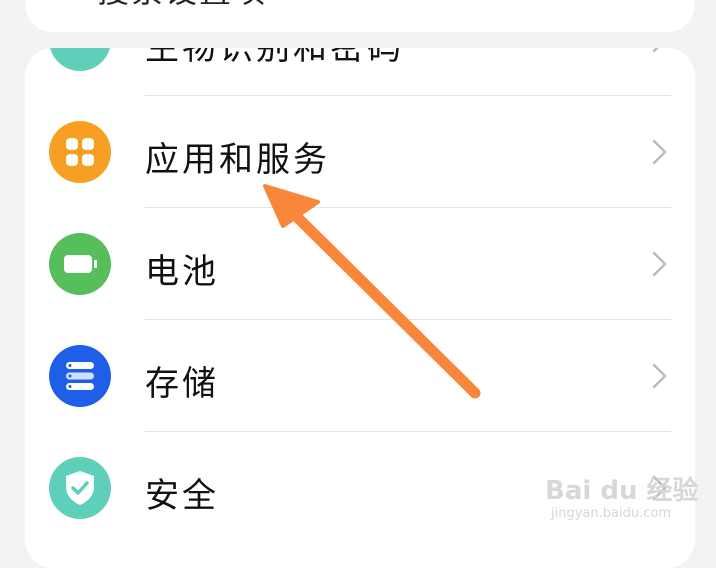 The image size is (716, 568). What do you see at coordinates (622, 491) in the screenshot?
I see `watermark-brand: Bai du 经验` at bounding box center [622, 491].